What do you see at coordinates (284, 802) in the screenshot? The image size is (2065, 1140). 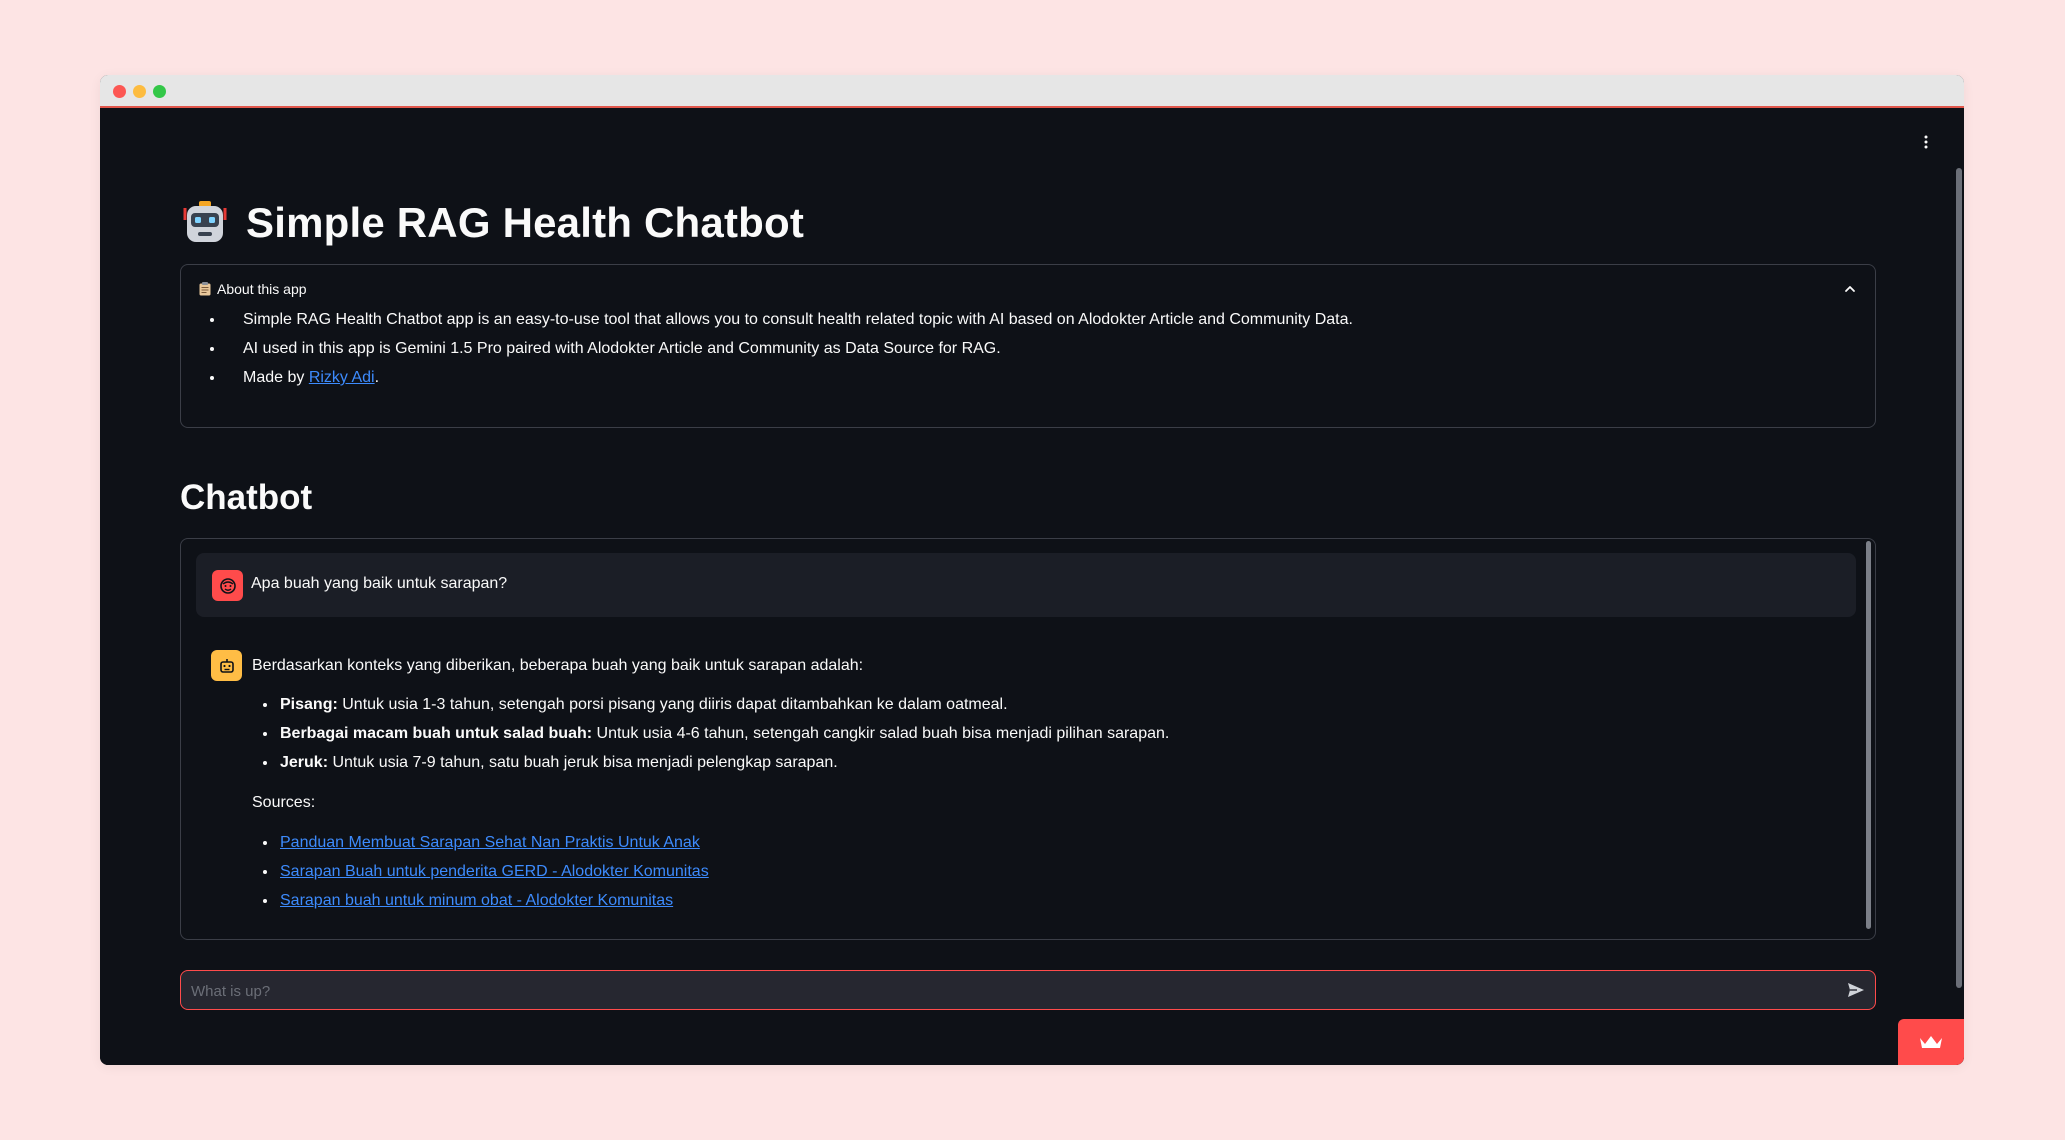 I see `sources-label: Sources:` at bounding box center [284, 802].